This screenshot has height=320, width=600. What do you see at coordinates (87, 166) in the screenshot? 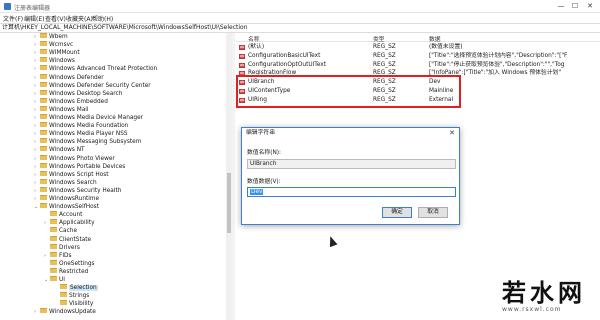
I see `tree-item-label: Windows Portable Devices` at bounding box center [87, 166].